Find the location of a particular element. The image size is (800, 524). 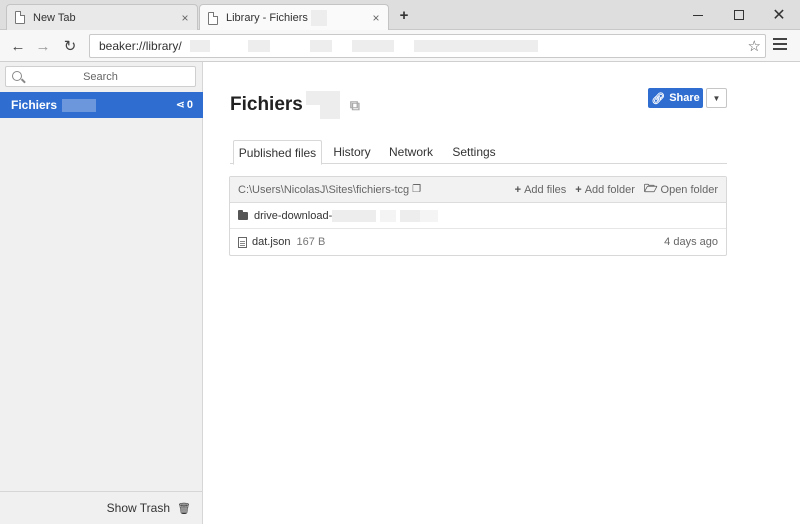

maximize-icon is located at coordinates (739, 15).